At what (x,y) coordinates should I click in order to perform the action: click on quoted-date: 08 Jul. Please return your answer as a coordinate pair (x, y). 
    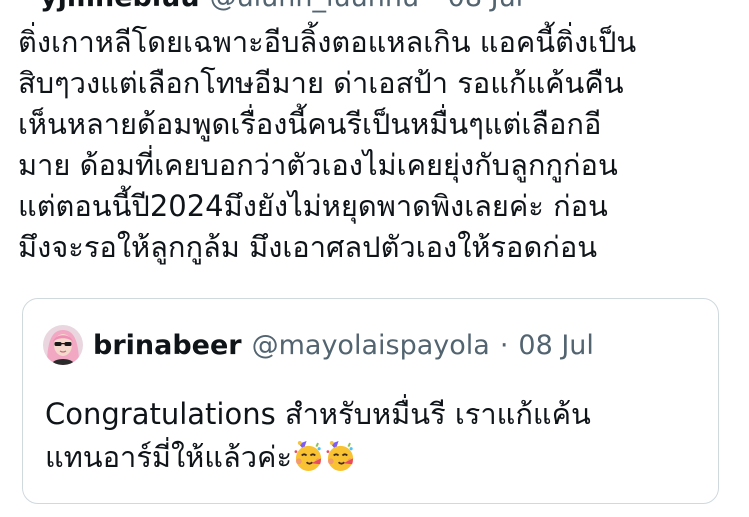
    Looking at the image, I should click on (556, 345).